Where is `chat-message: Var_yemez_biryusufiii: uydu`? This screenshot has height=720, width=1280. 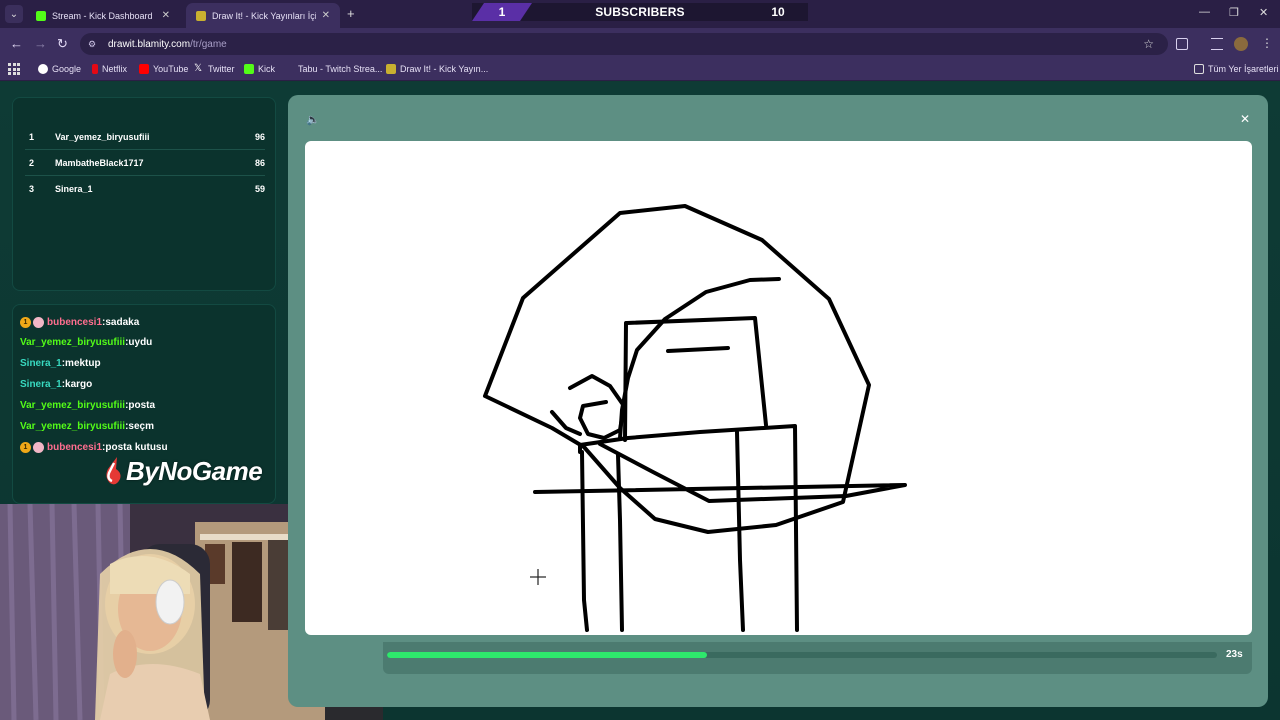
chat-message: Var_yemez_biryusufiii: uydu is located at coordinates (86, 342).